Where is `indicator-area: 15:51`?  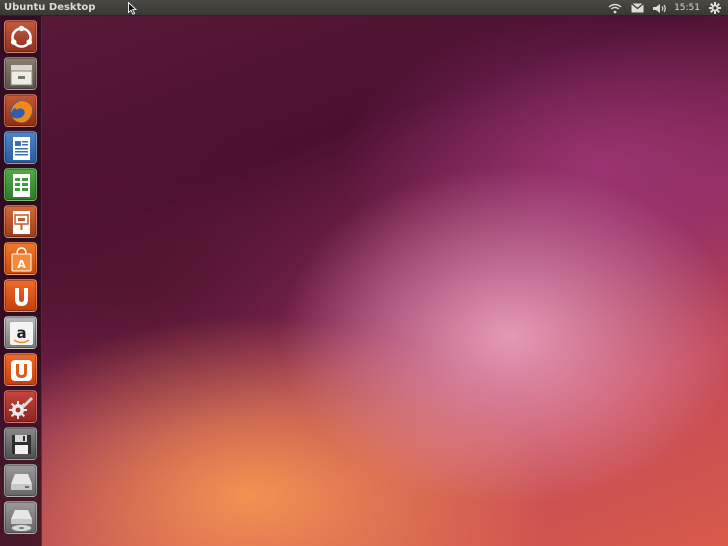
indicator-area: 15:51 is located at coordinates (665, 8).